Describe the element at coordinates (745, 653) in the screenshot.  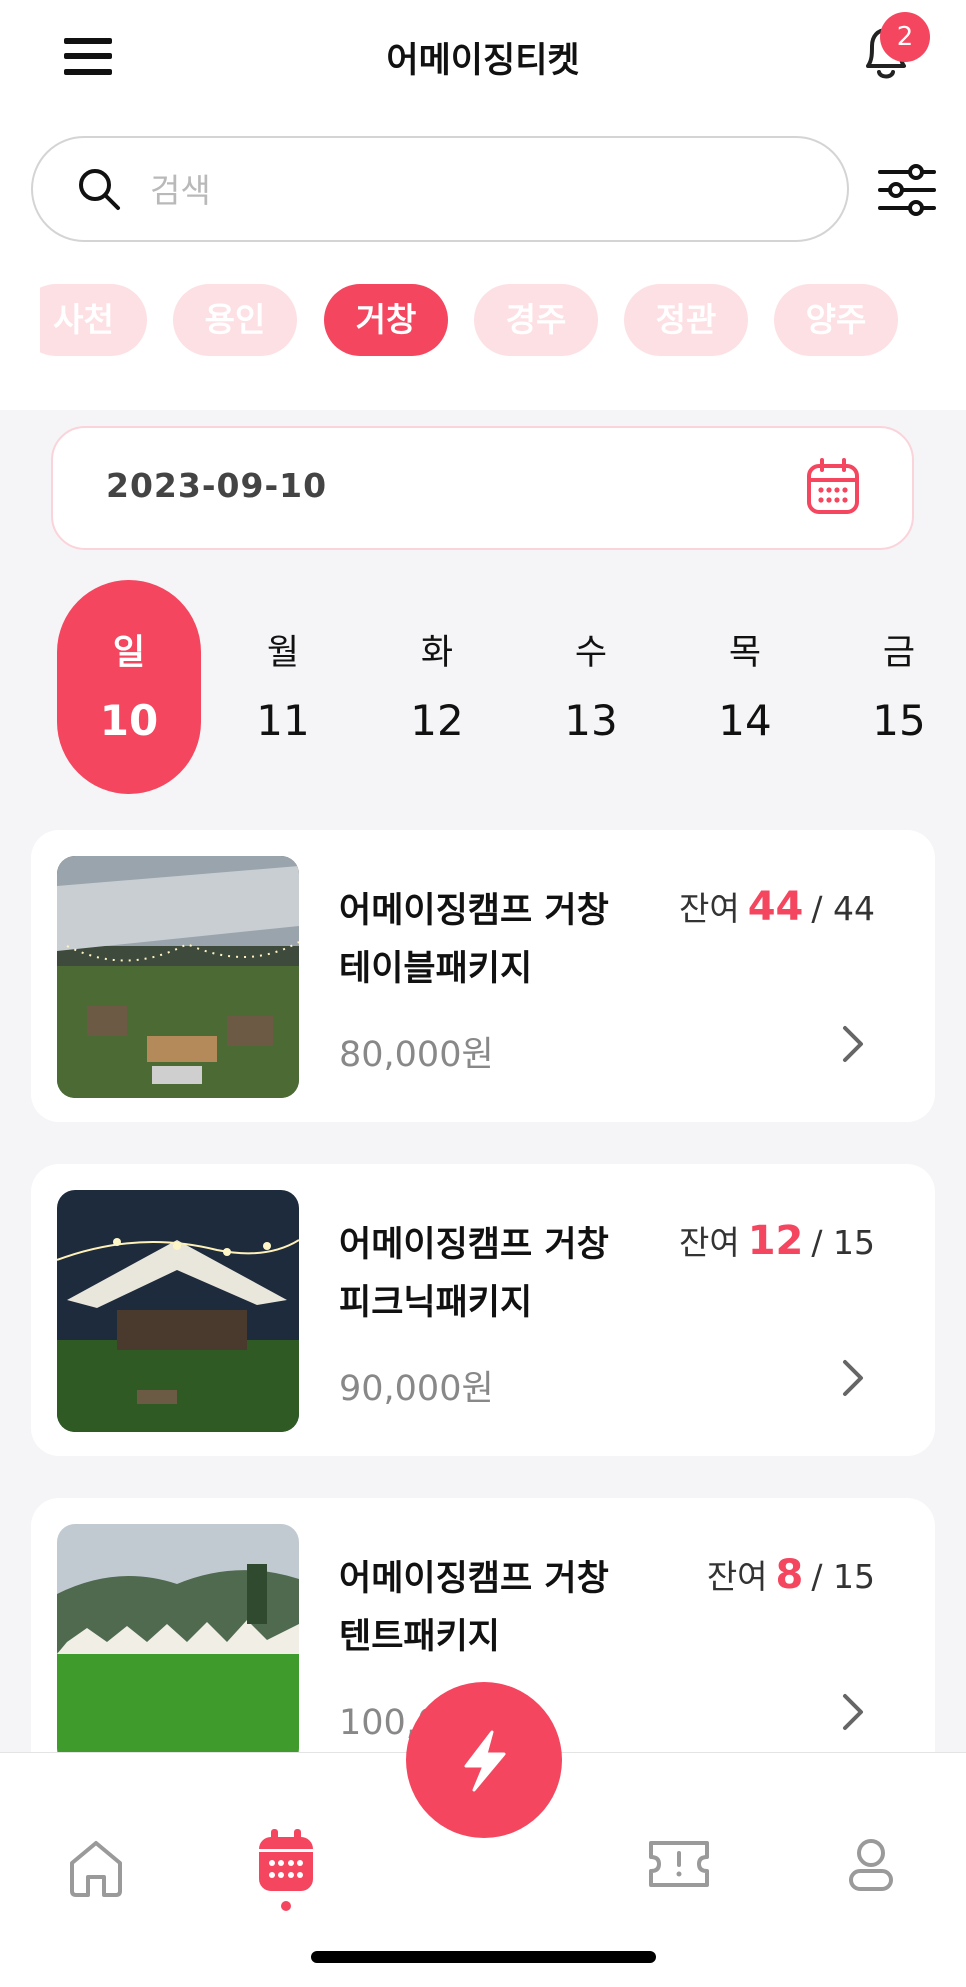
I see `day-name: 목` at that location.